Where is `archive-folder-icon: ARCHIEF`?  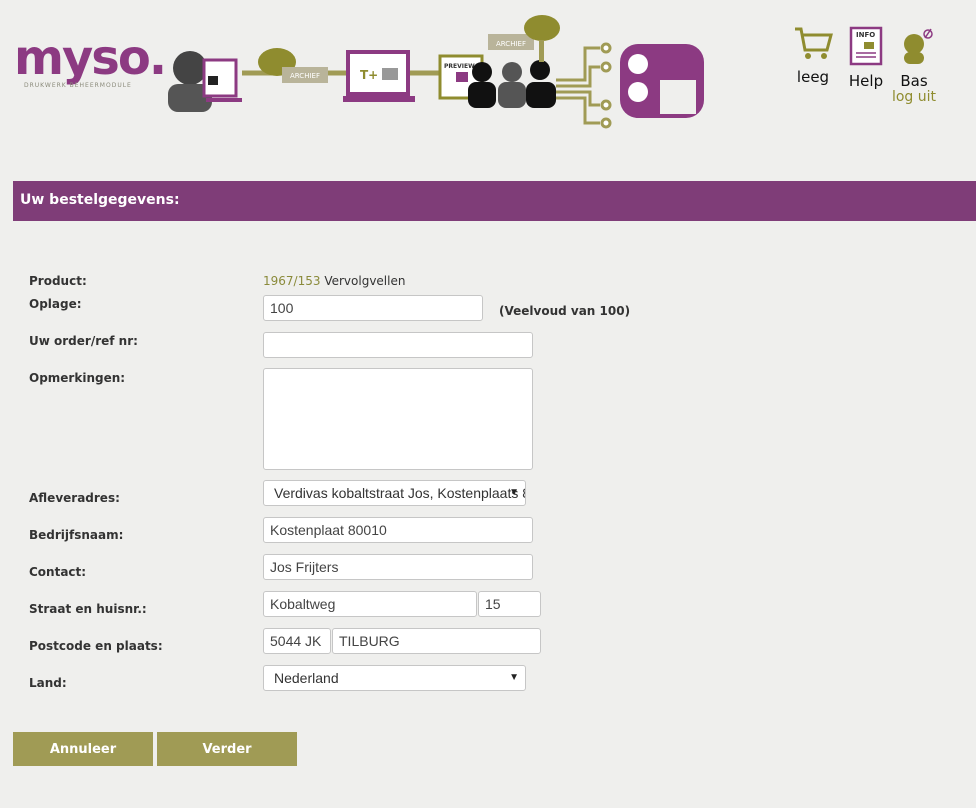
archive-folder-icon: ARCHIEF is located at coordinates (305, 75).